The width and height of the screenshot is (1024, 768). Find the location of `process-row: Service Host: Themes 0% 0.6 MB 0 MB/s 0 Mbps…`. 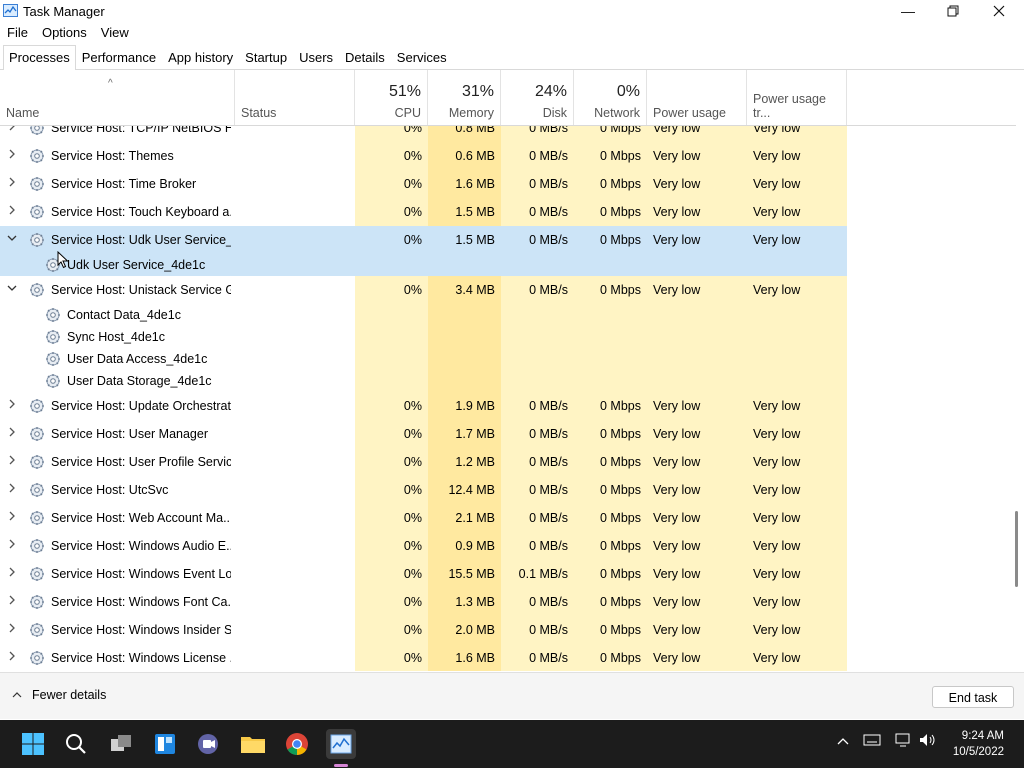

process-row: Service Host: Themes 0% 0.6 MB 0 MB/s 0 Mbps… is located at coordinates (508, 156).